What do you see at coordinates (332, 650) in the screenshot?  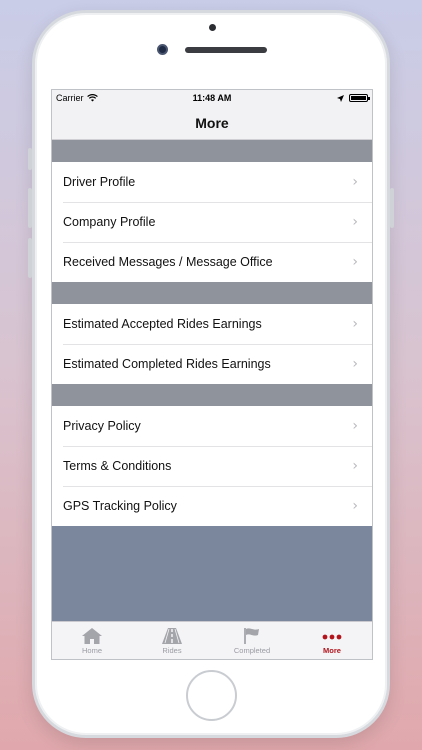 I see `tab-label: More` at bounding box center [332, 650].